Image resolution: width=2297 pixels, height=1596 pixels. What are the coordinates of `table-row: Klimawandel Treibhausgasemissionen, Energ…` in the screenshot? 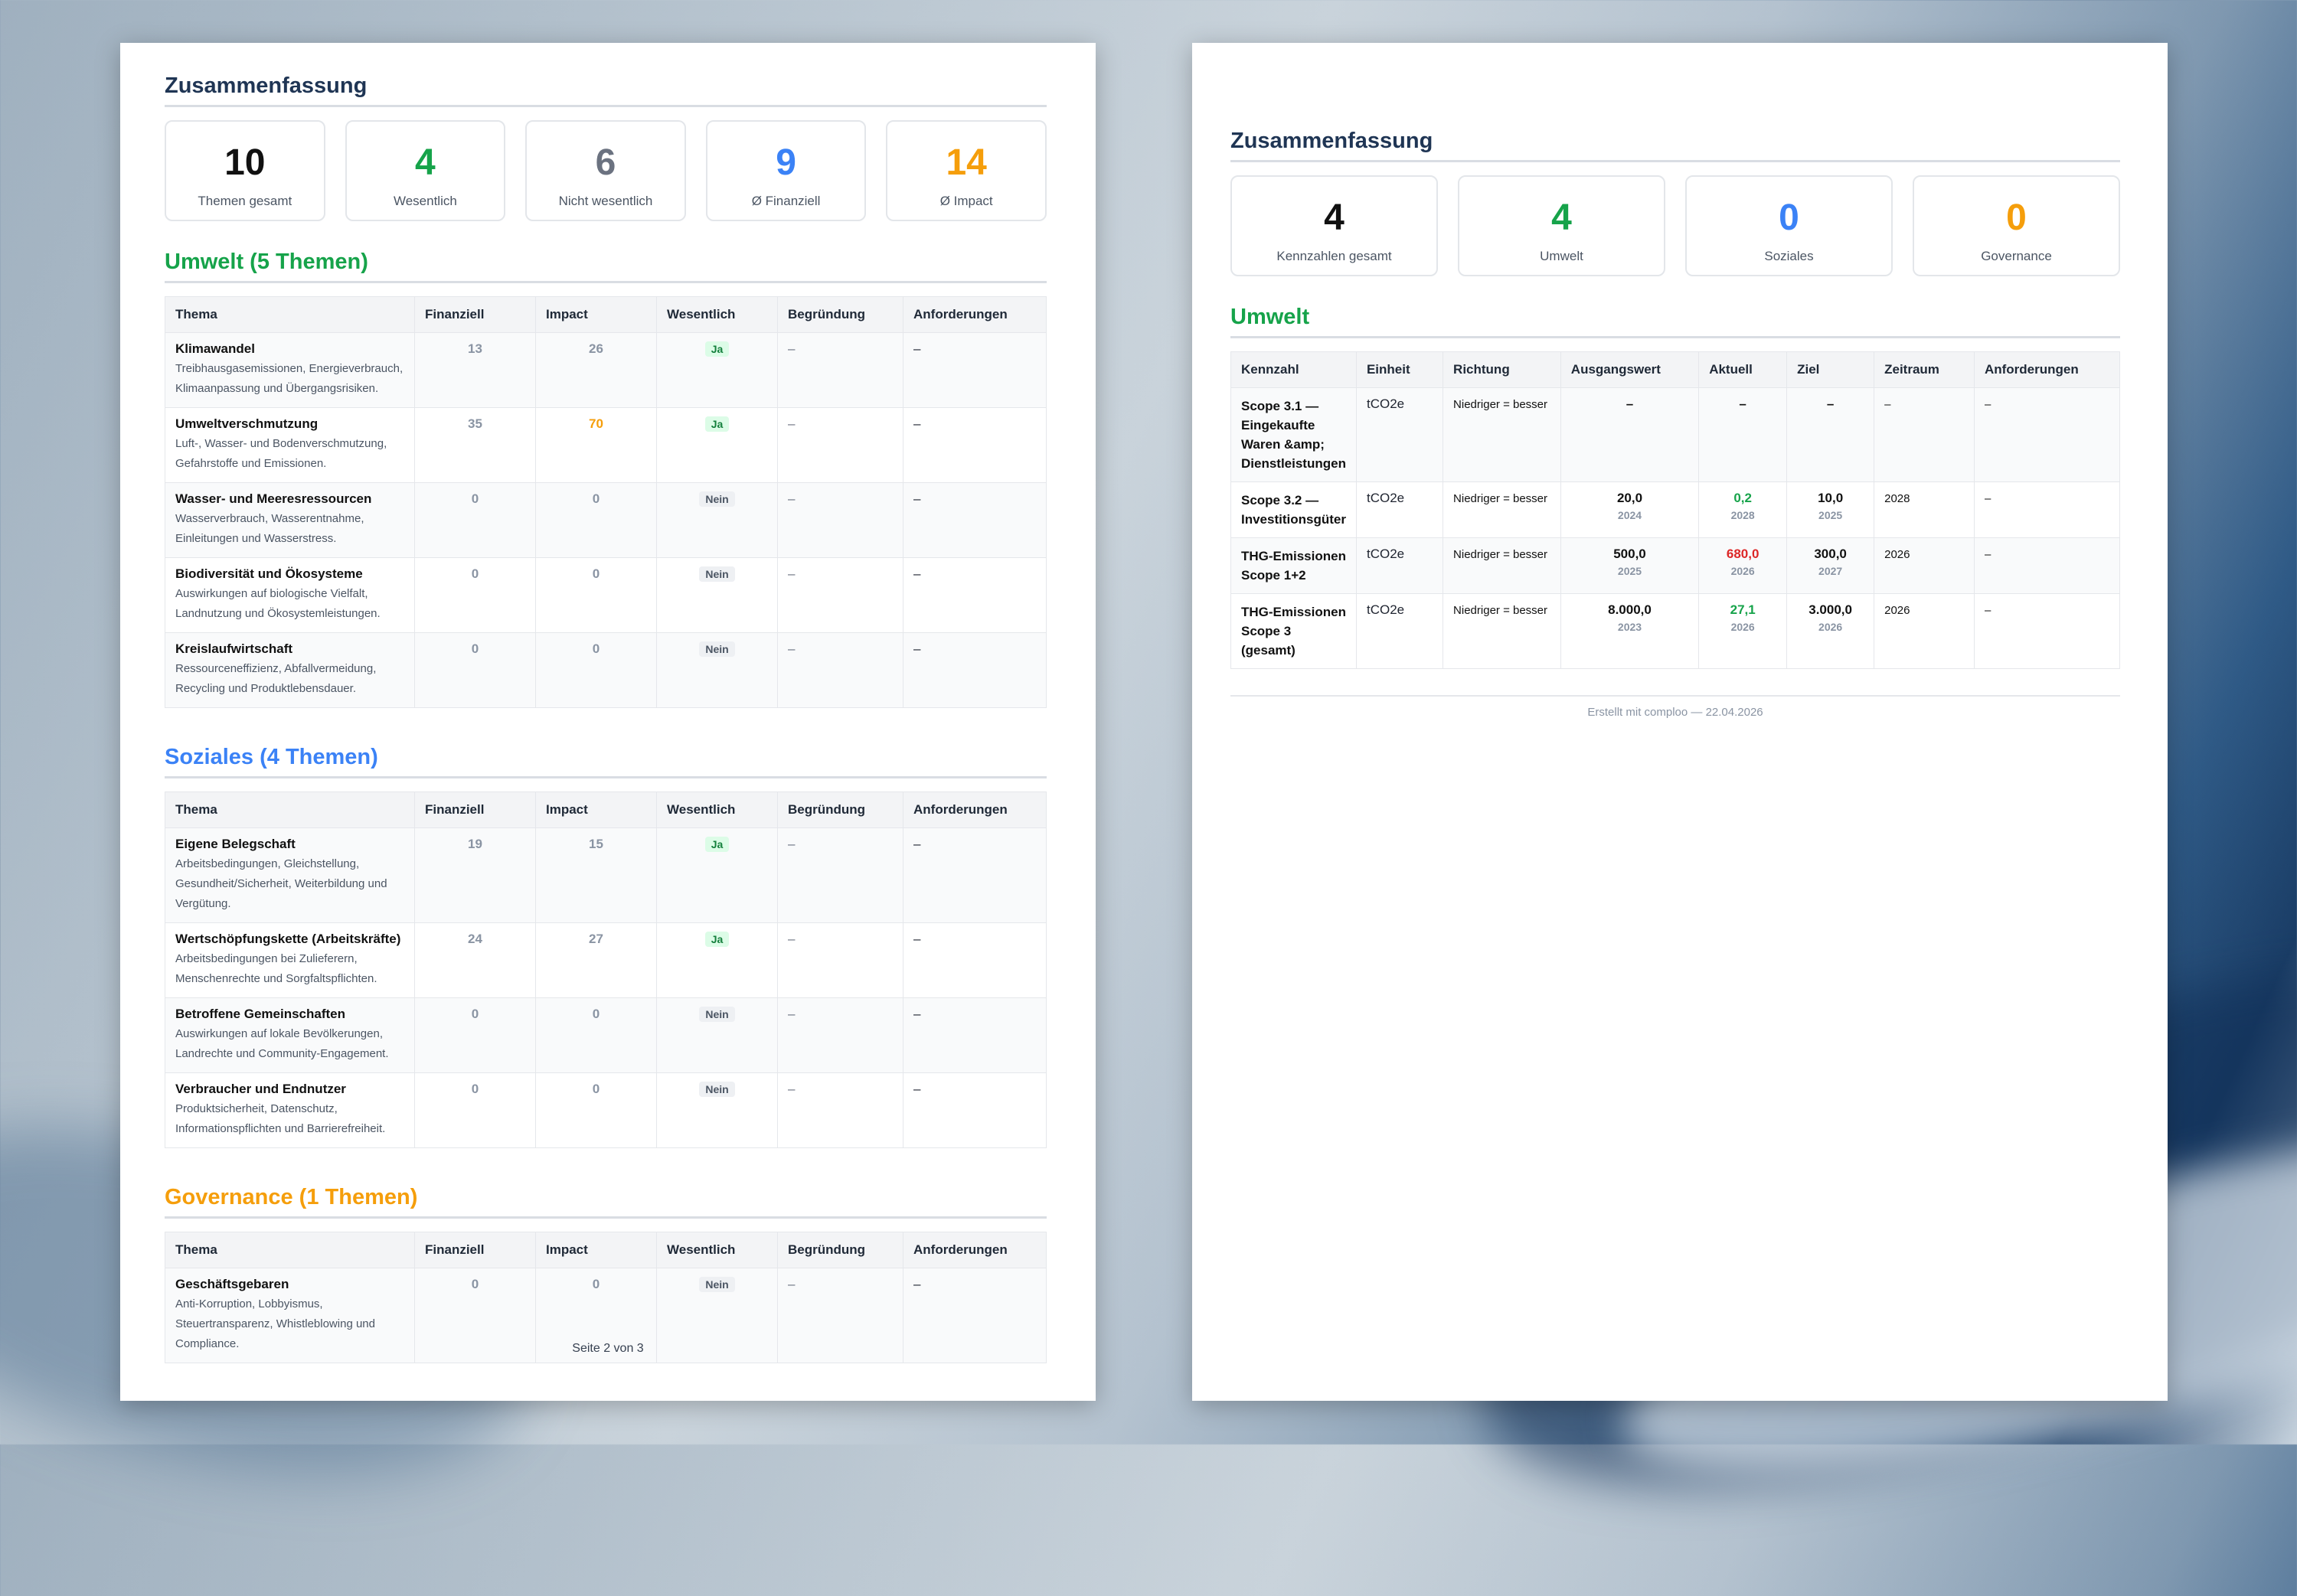 It's located at (606, 370).